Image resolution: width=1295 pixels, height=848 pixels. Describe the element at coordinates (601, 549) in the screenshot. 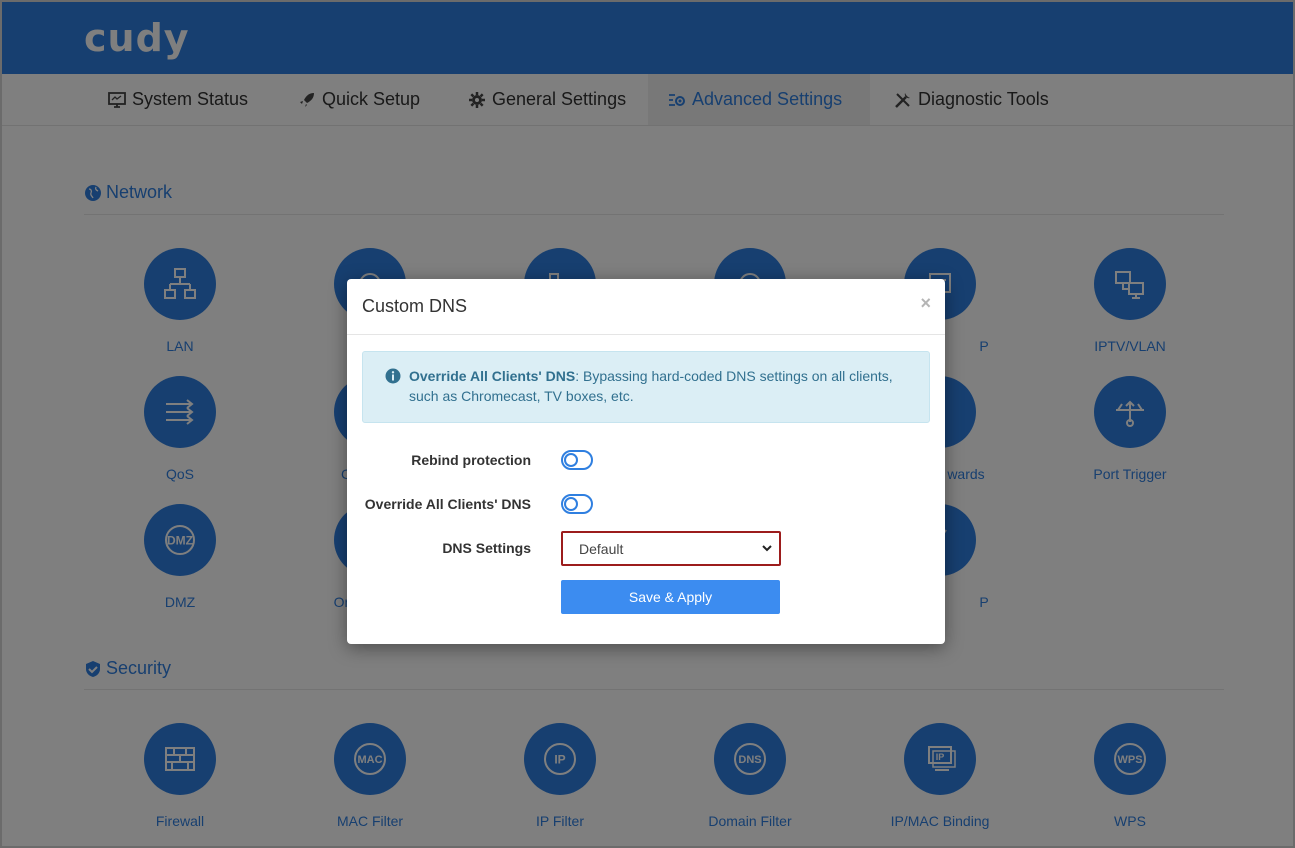

I see `select-value: Default` at that location.